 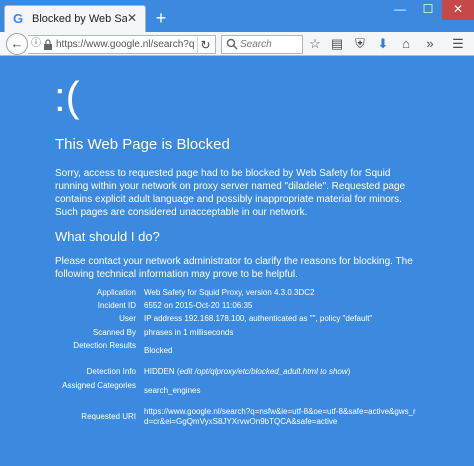 I want to click on tab-blocked-page: G Blocked by Web Safety fo... ✕, so click(x=75, y=18).